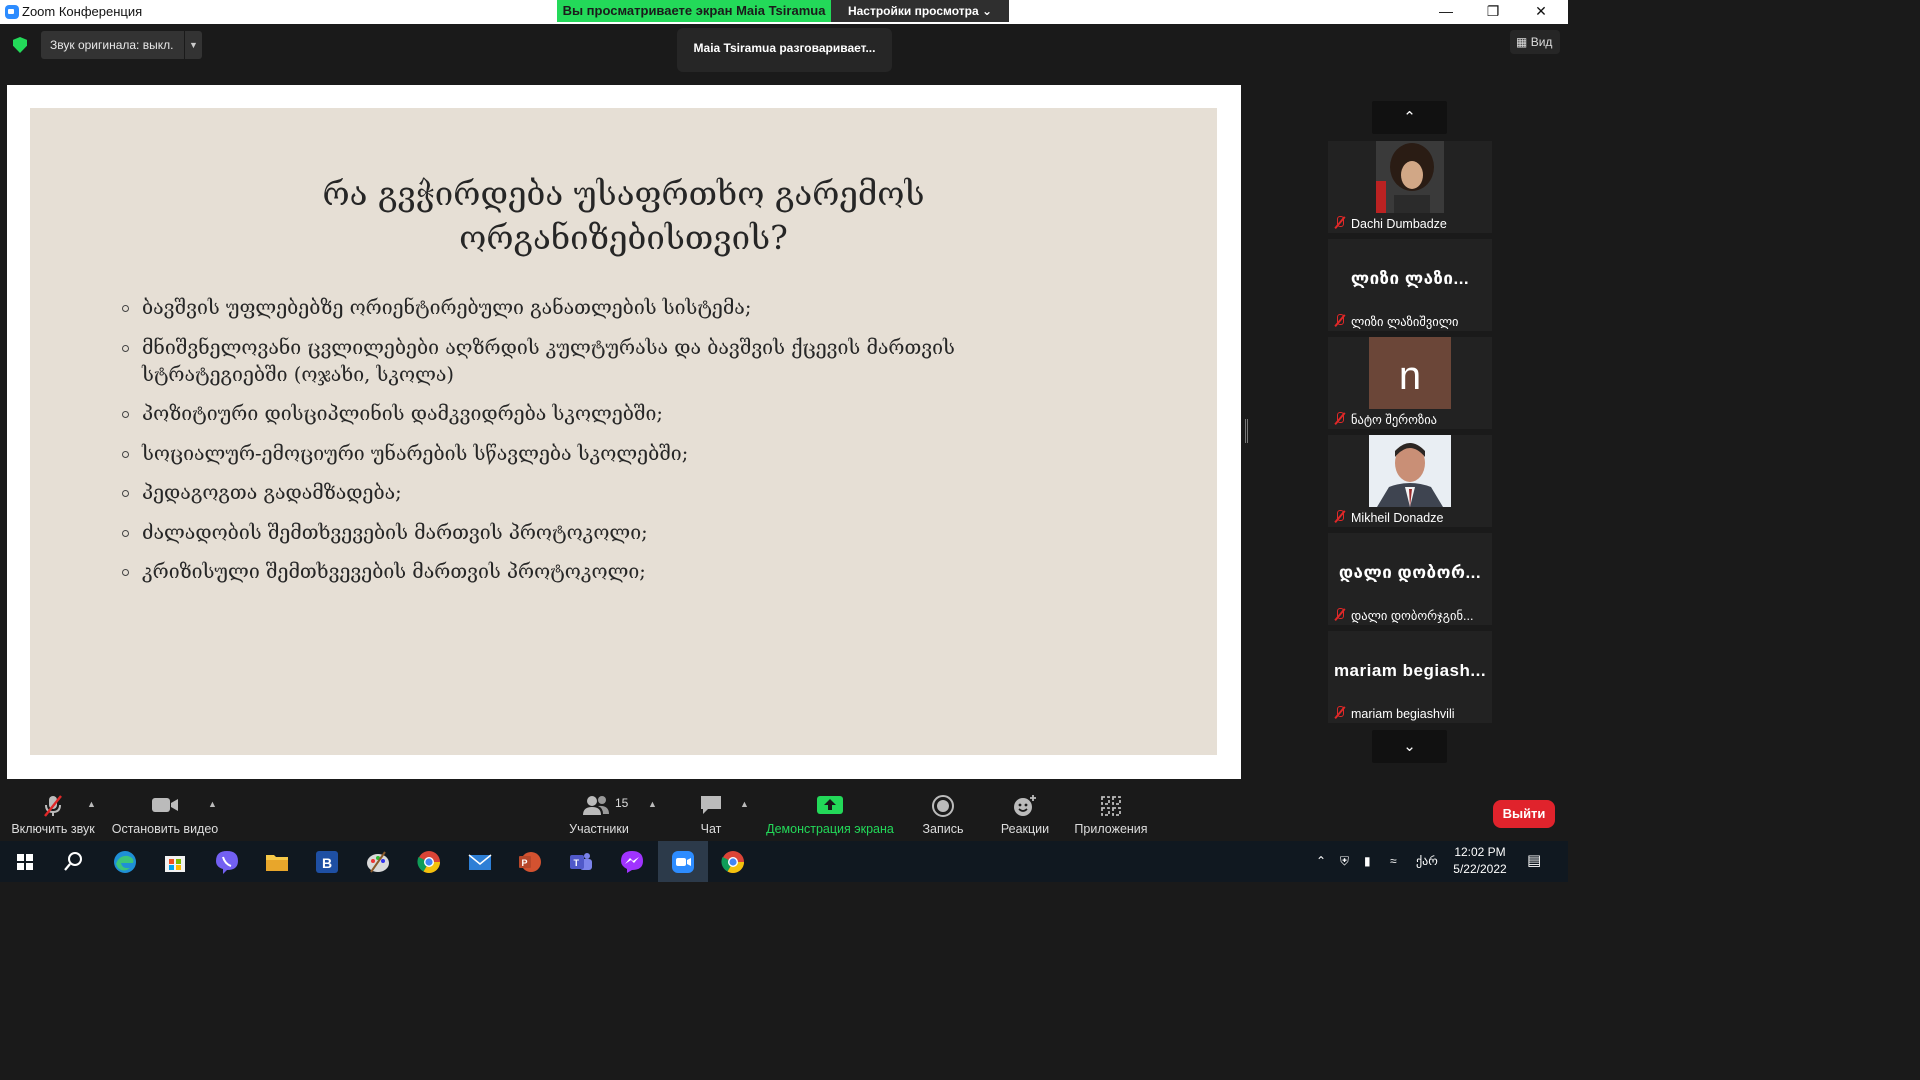 This screenshot has height=1080, width=1920. I want to click on participants-label: Участники, so click(599, 829).